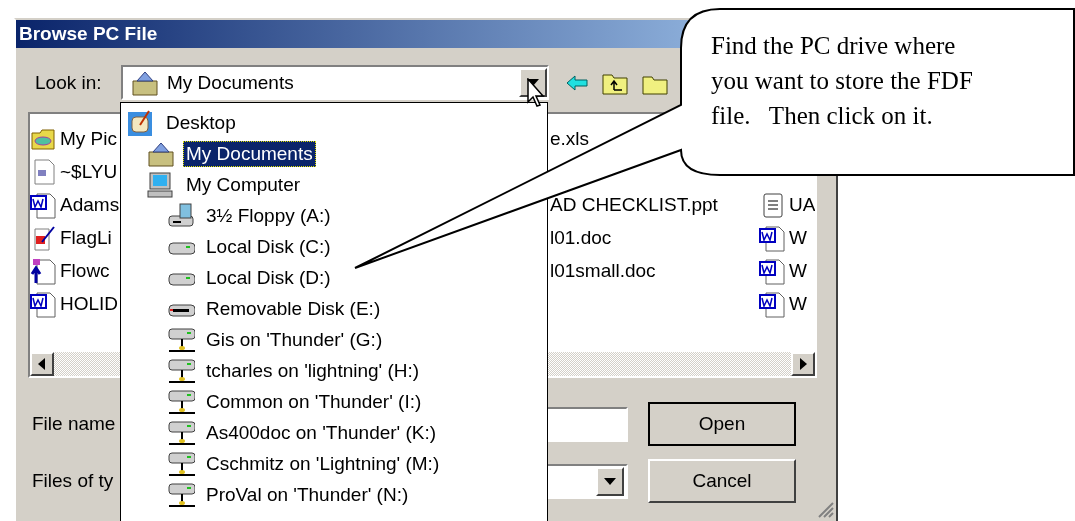  Describe the element at coordinates (69, 82) in the screenshot. I see `look-in-label: Look in:` at that location.